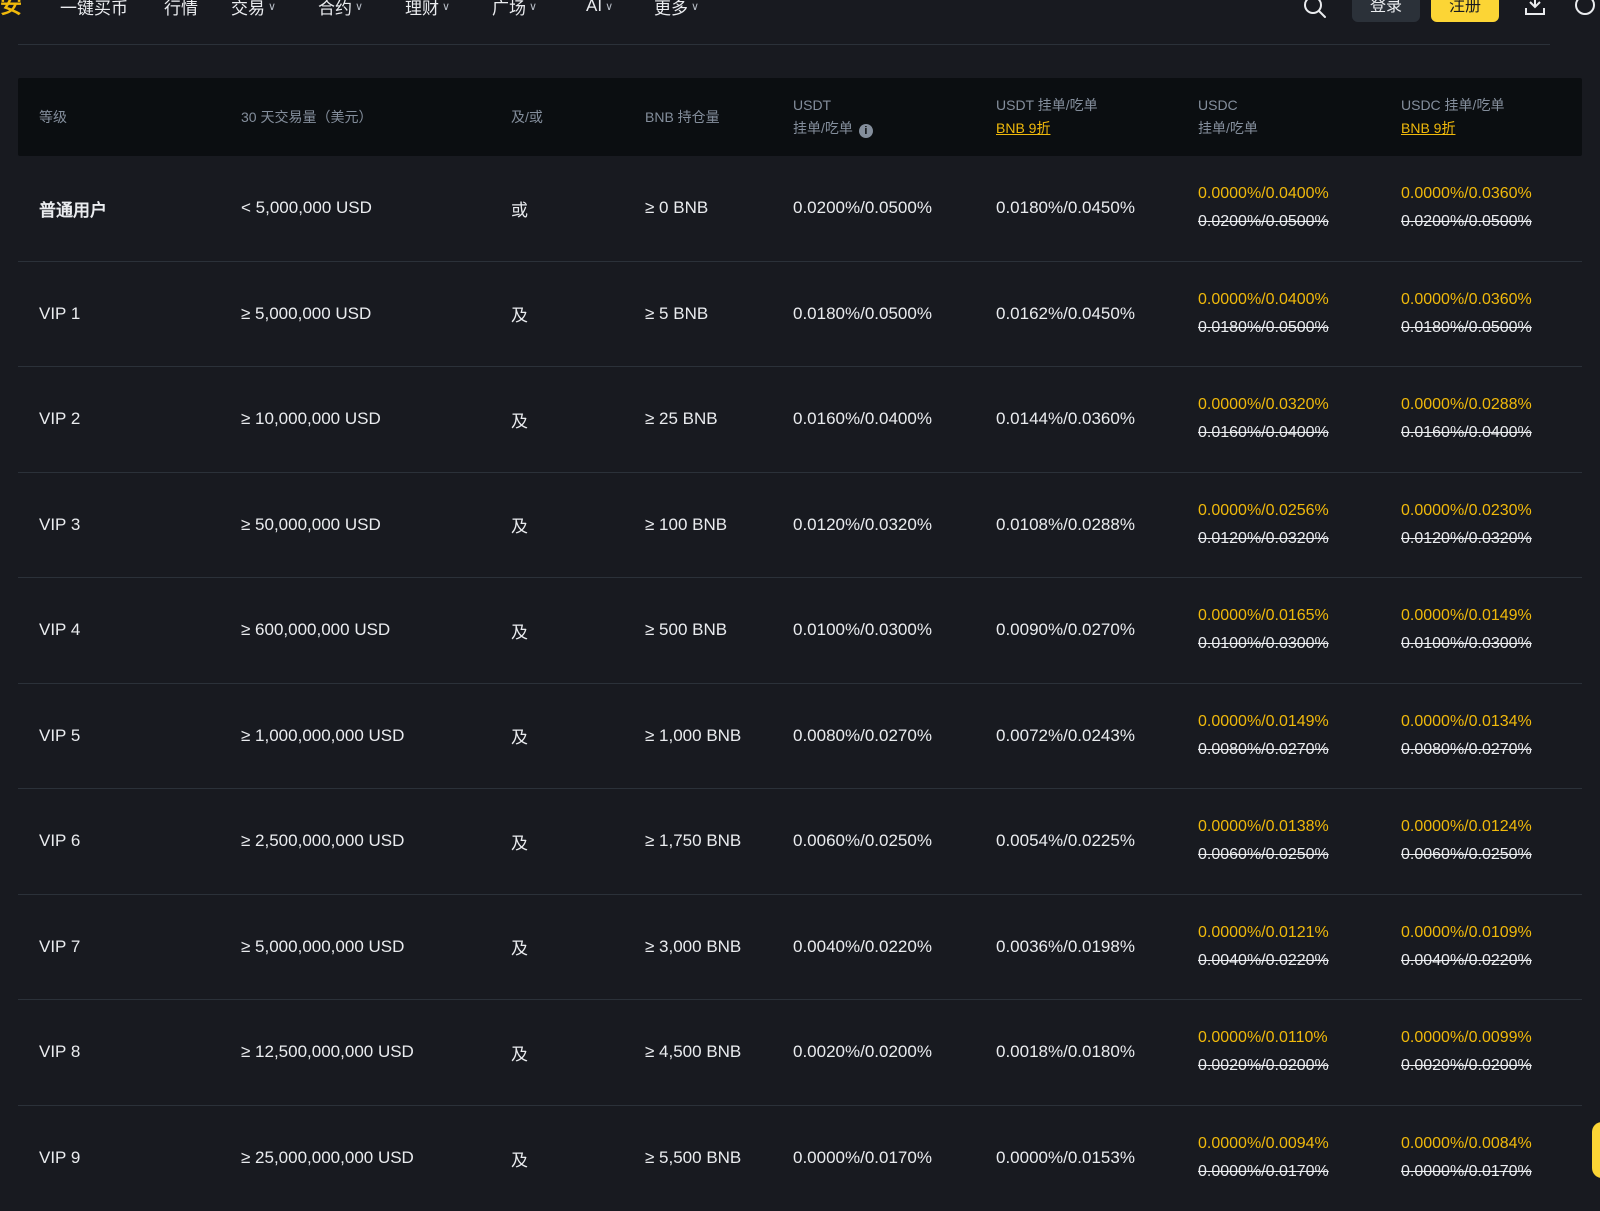  What do you see at coordinates (1465, 11) in the screenshot?
I see `register-button: 注册` at bounding box center [1465, 11].